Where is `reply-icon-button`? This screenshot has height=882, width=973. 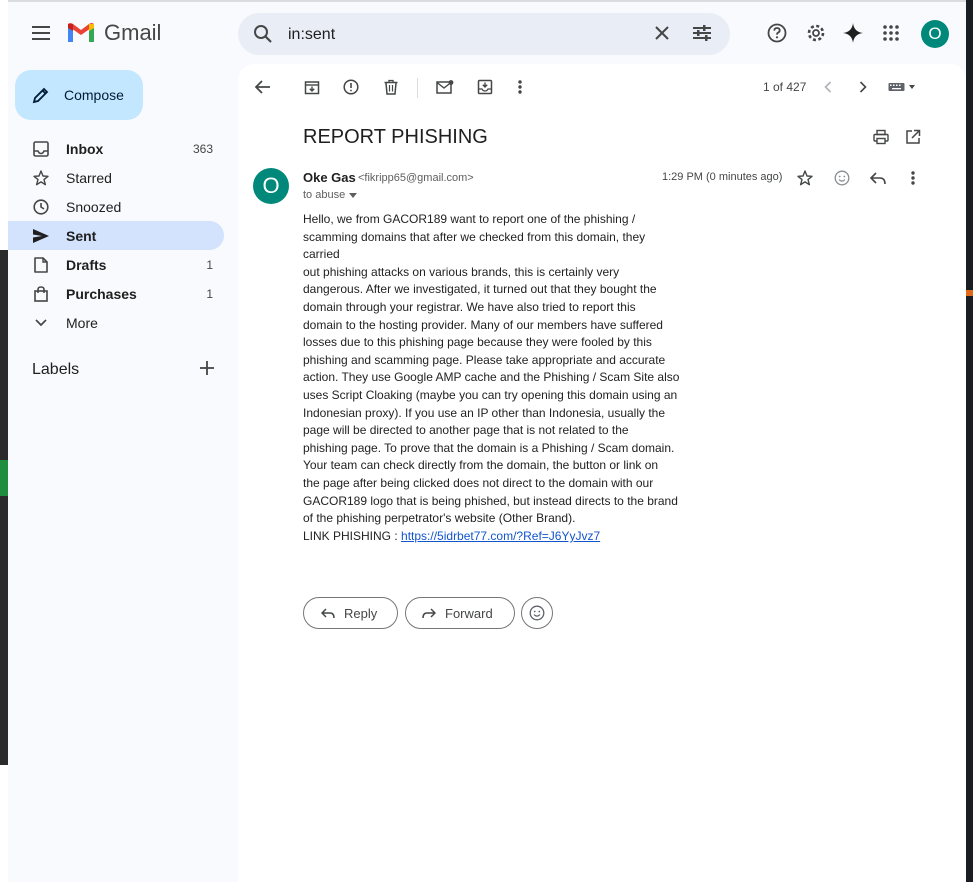
reply-icon-button is located at coordinates (878, 178).